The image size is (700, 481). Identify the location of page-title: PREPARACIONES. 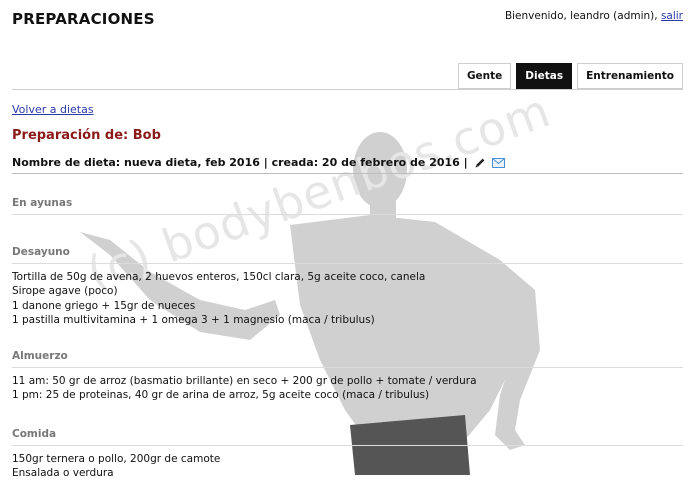
(83, 19).